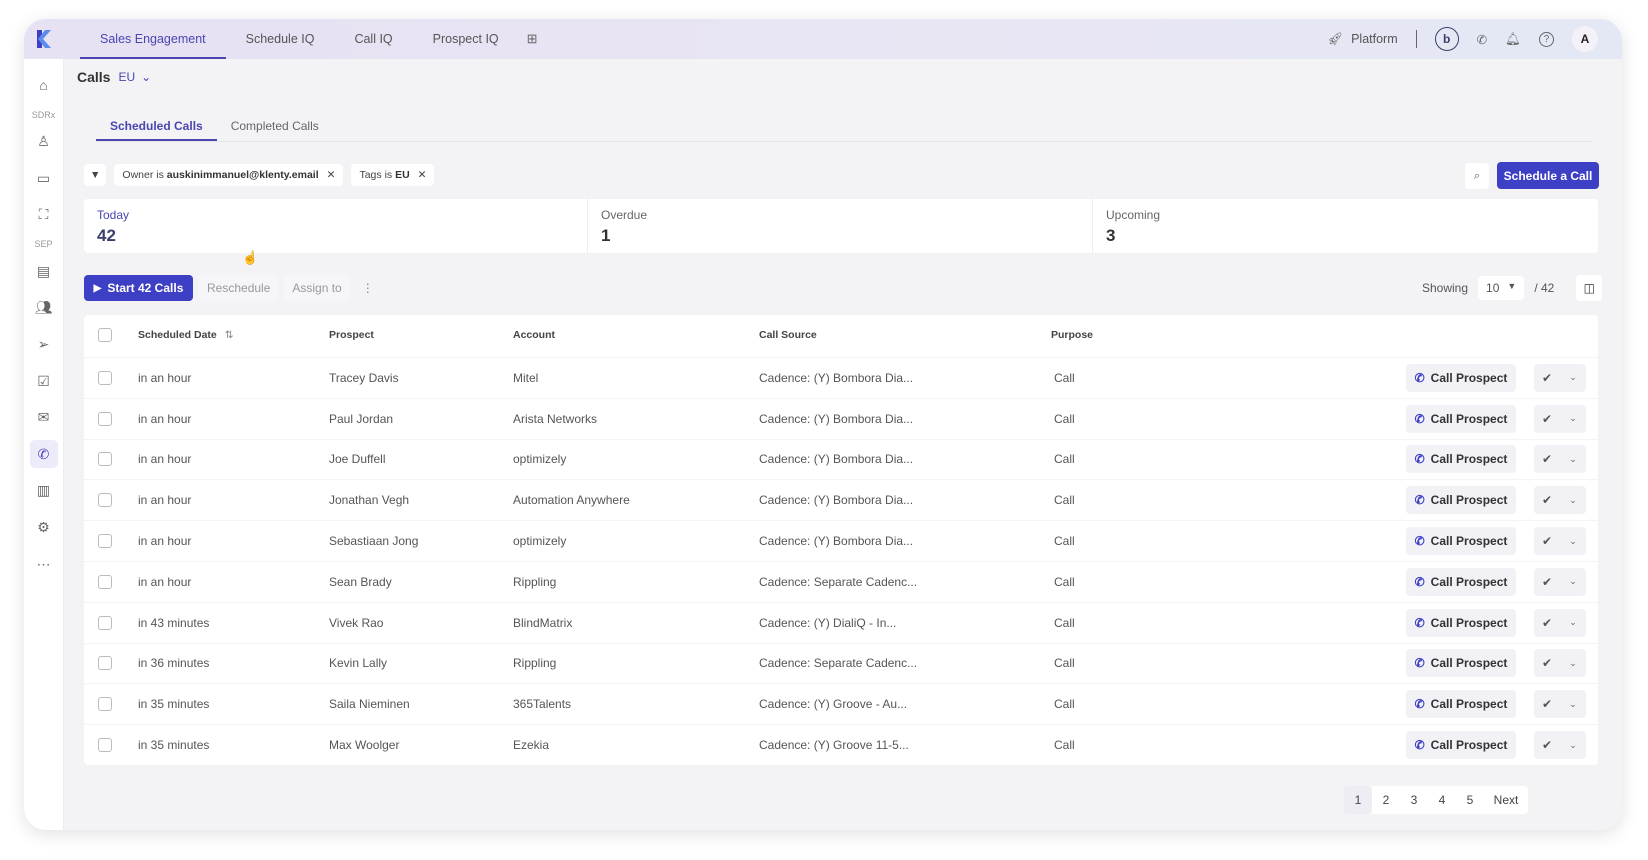 The height and width of the screenshot is (860, 1648). What do you see at coordinates (1513, 39) in the screenshot?
I see `bell-icon: 🔔︎` at bounding box center [1513, 39].